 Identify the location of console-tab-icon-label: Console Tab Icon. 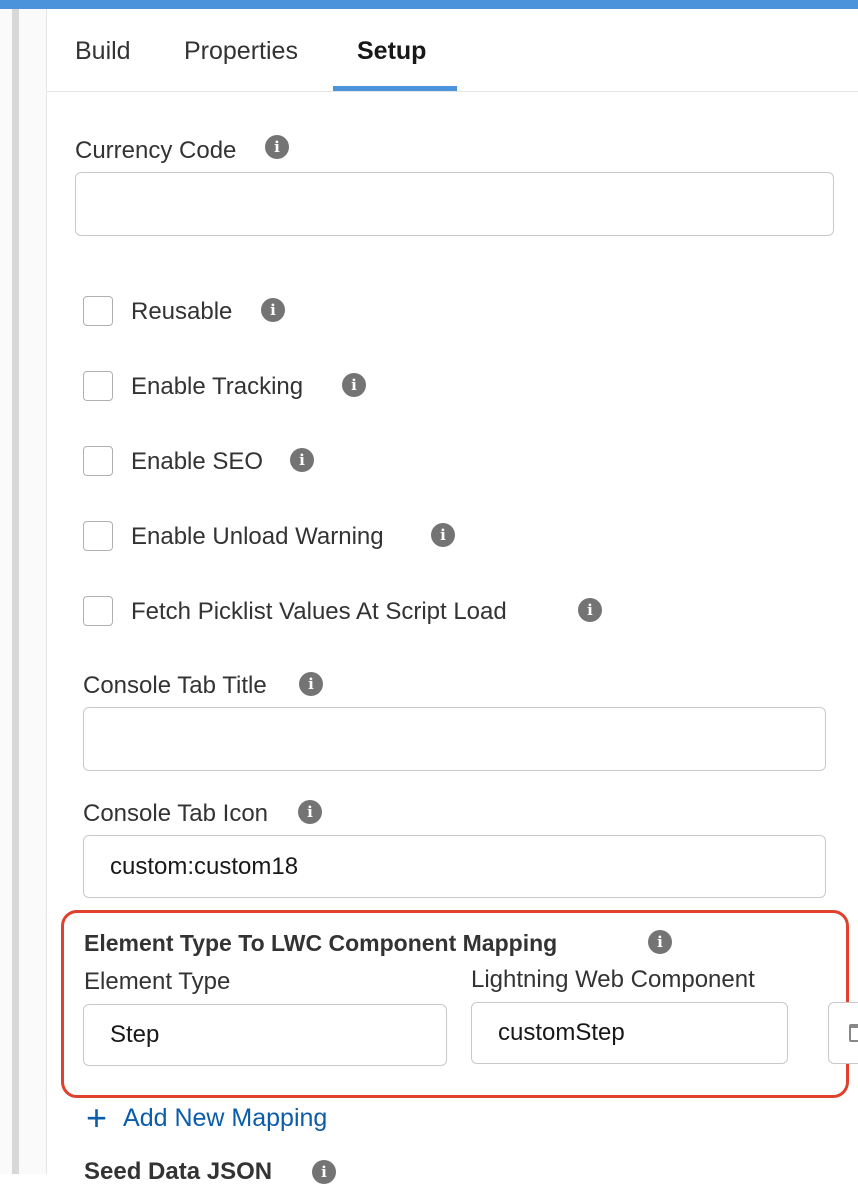
(176, 813).